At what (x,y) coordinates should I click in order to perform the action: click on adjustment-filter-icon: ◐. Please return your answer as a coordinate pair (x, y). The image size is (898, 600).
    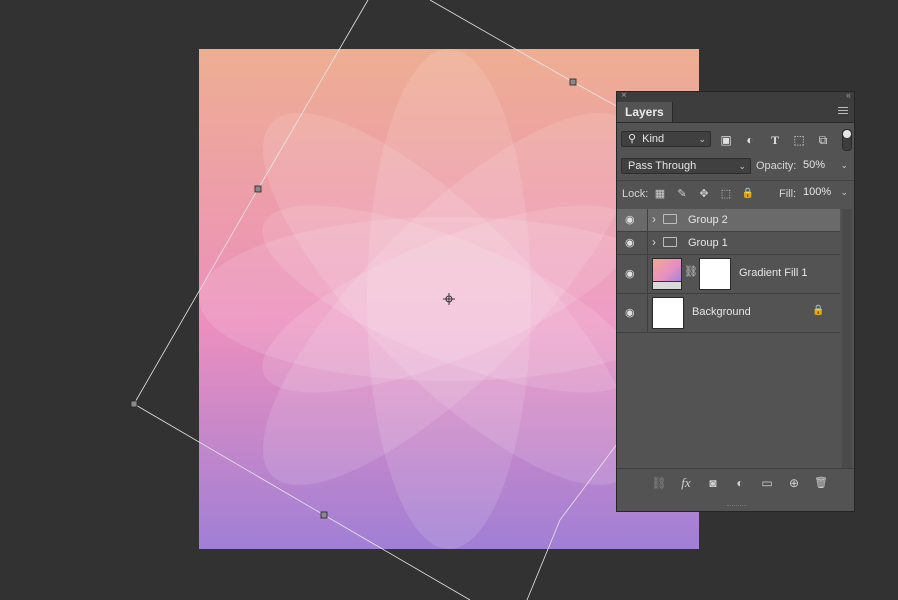
    Looking at the image, I should click on (750, 140).